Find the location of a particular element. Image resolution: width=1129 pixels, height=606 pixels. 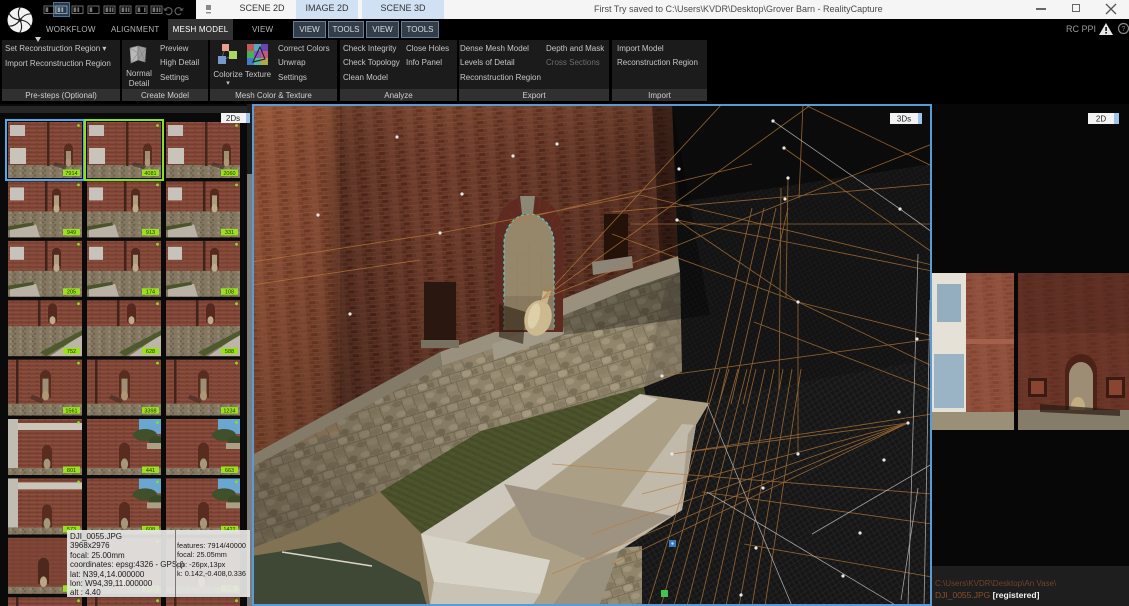

svg-text: 441 is located at coordinates (150, 471).